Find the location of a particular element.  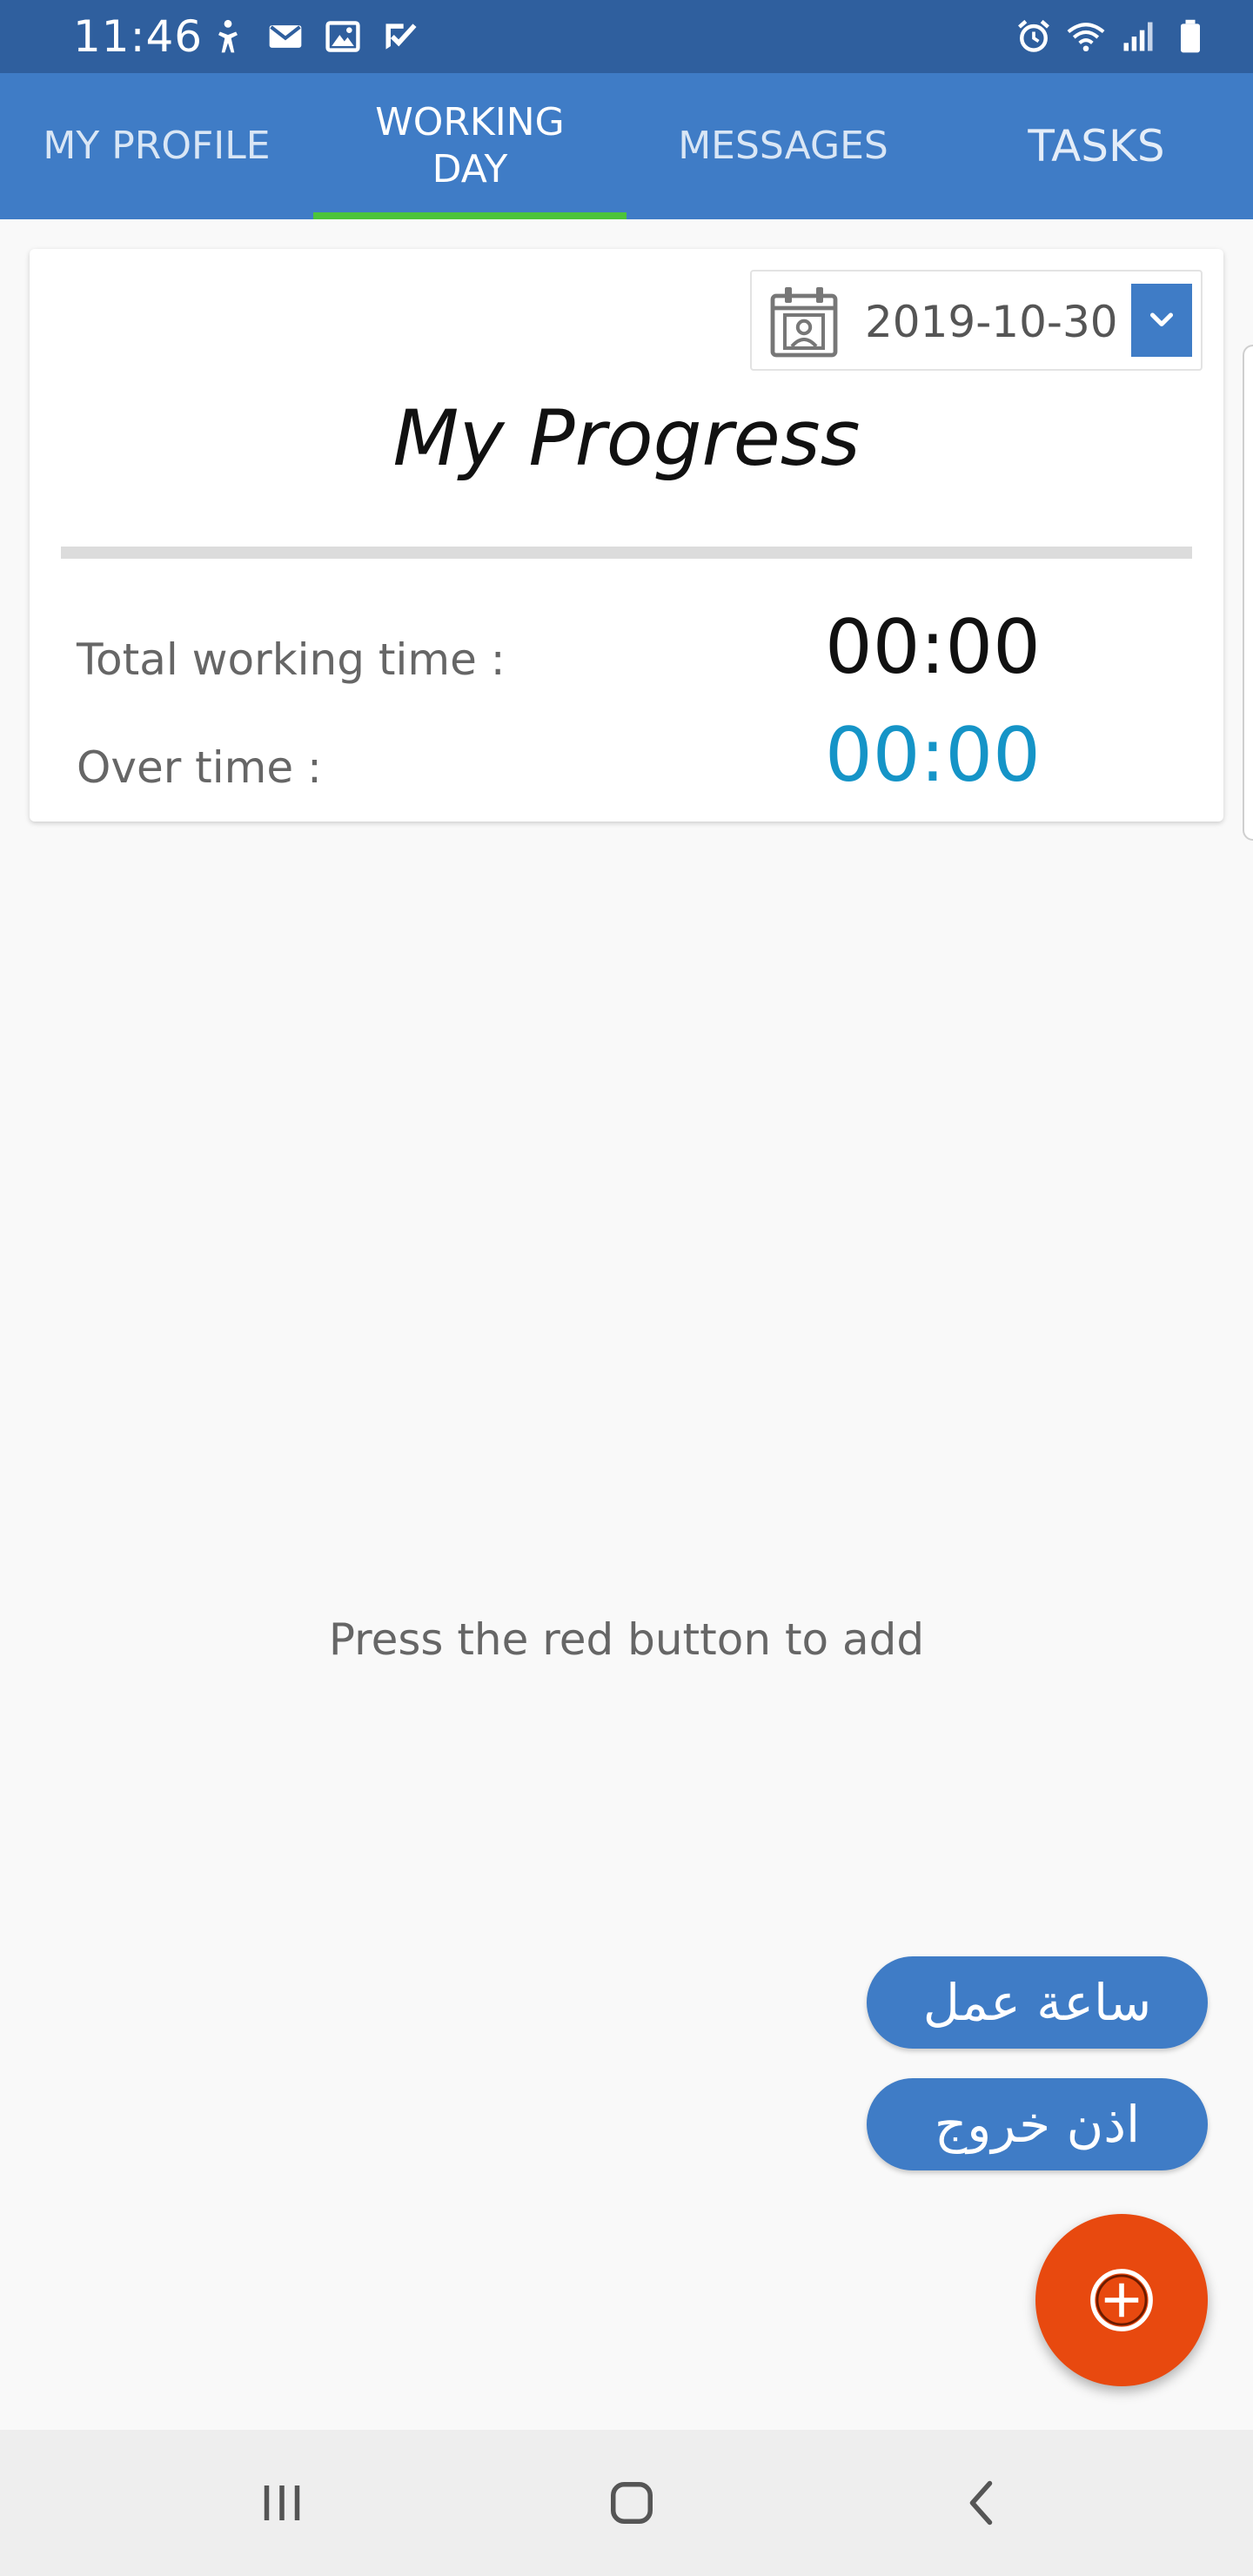

total-working-time-value: 00:00 is located at coordinates (933, 648).